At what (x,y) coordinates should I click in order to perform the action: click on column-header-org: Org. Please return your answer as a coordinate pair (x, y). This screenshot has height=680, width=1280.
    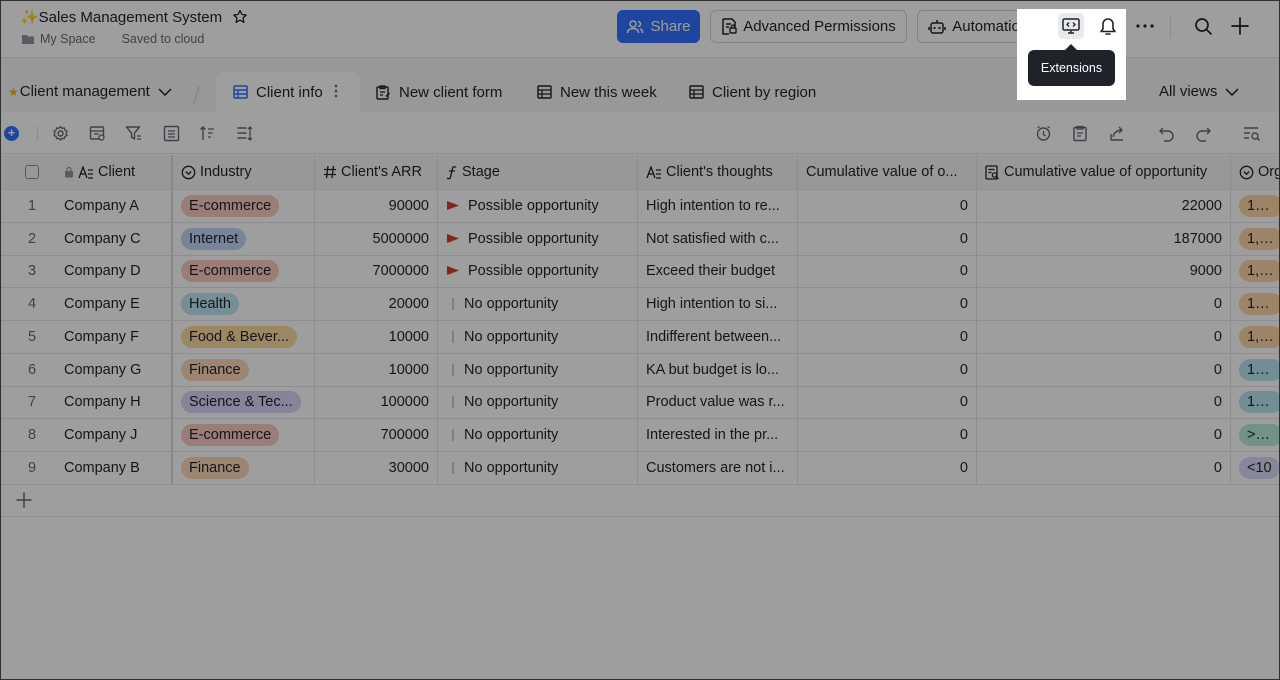
    Looking at the image, I should click on (1255, 172).